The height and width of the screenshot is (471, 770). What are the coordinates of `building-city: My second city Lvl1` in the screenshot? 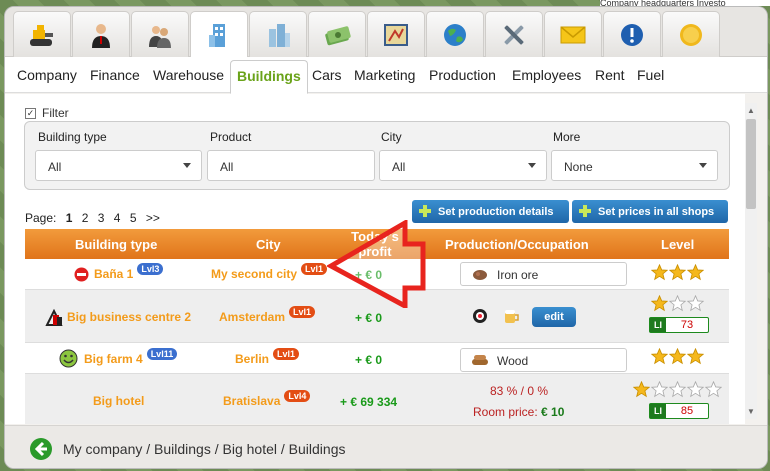 It's located at (269, 272).